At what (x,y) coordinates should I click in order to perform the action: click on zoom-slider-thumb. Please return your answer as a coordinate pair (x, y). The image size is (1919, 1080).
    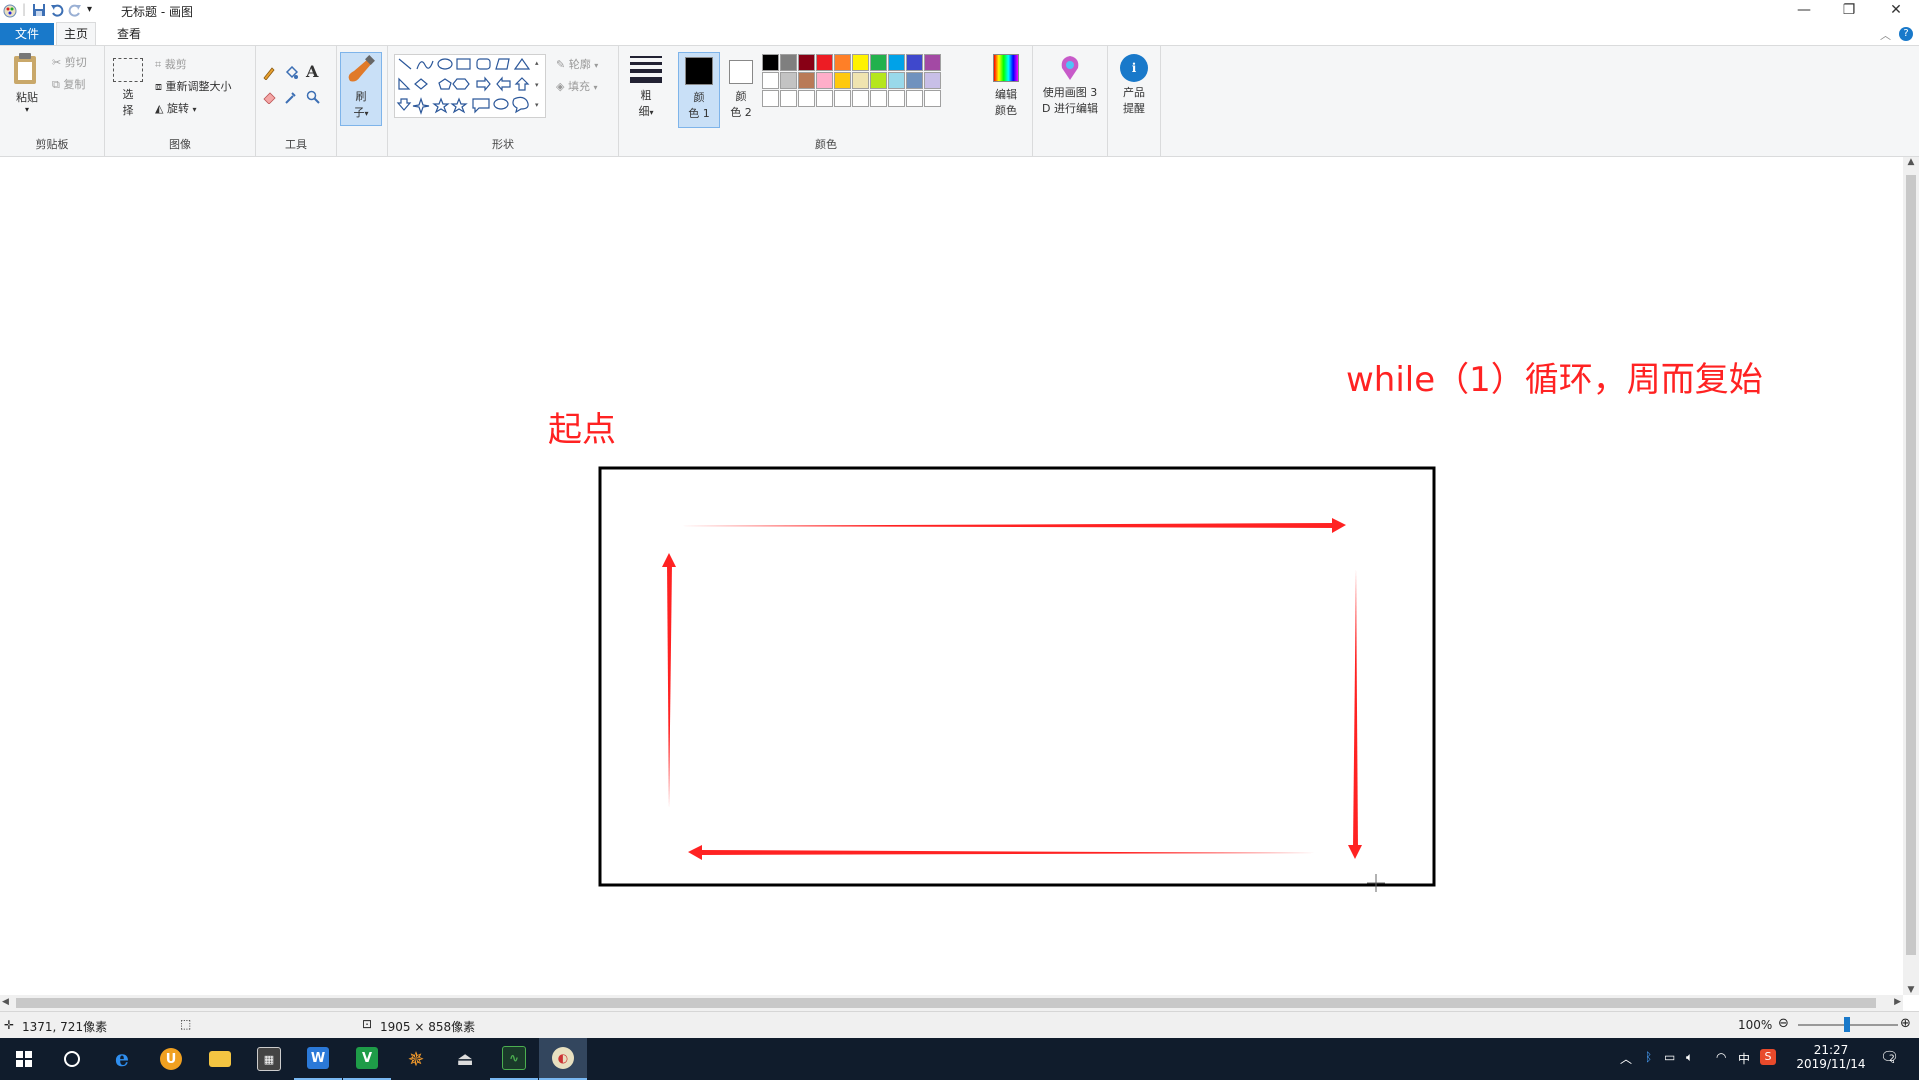
    Looking at the image, I should click on (1847, 1024).